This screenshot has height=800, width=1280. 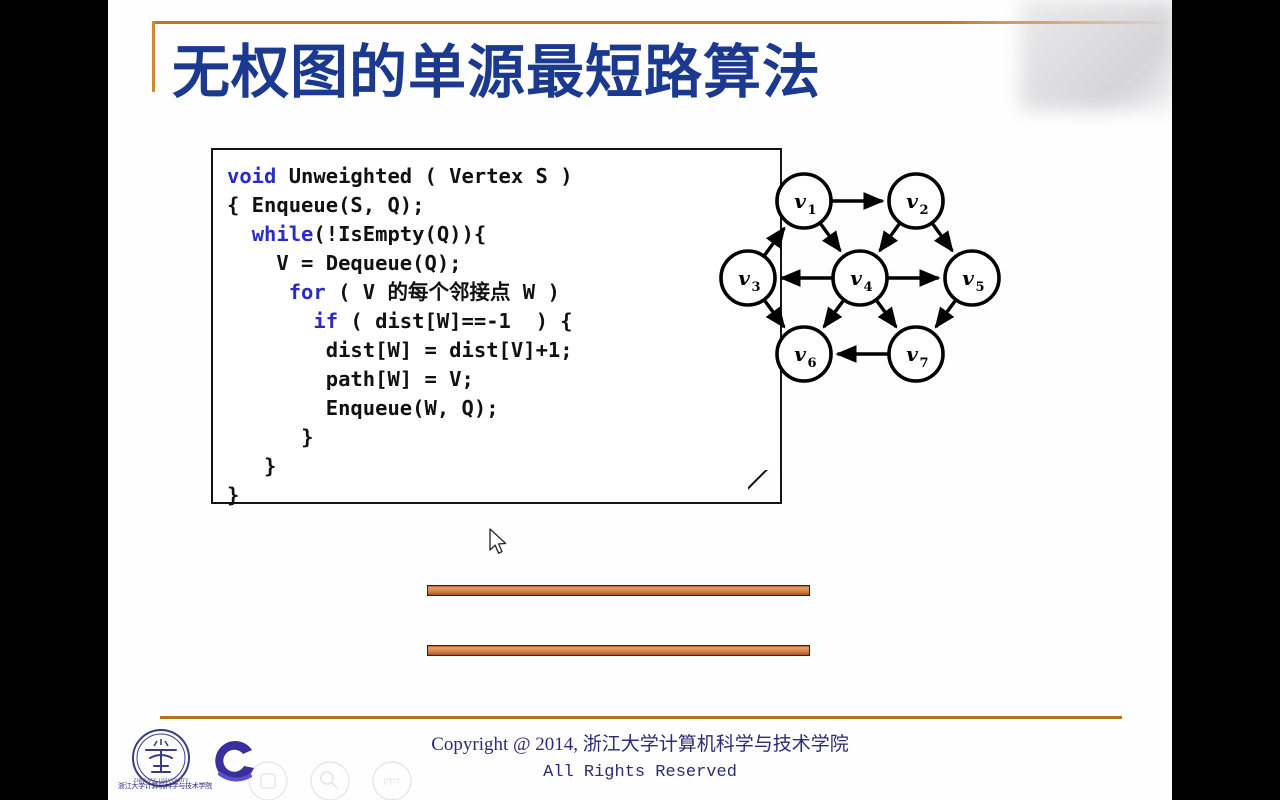 I want to click on graph-node-subscript: 6, so click(x=811, y=363).